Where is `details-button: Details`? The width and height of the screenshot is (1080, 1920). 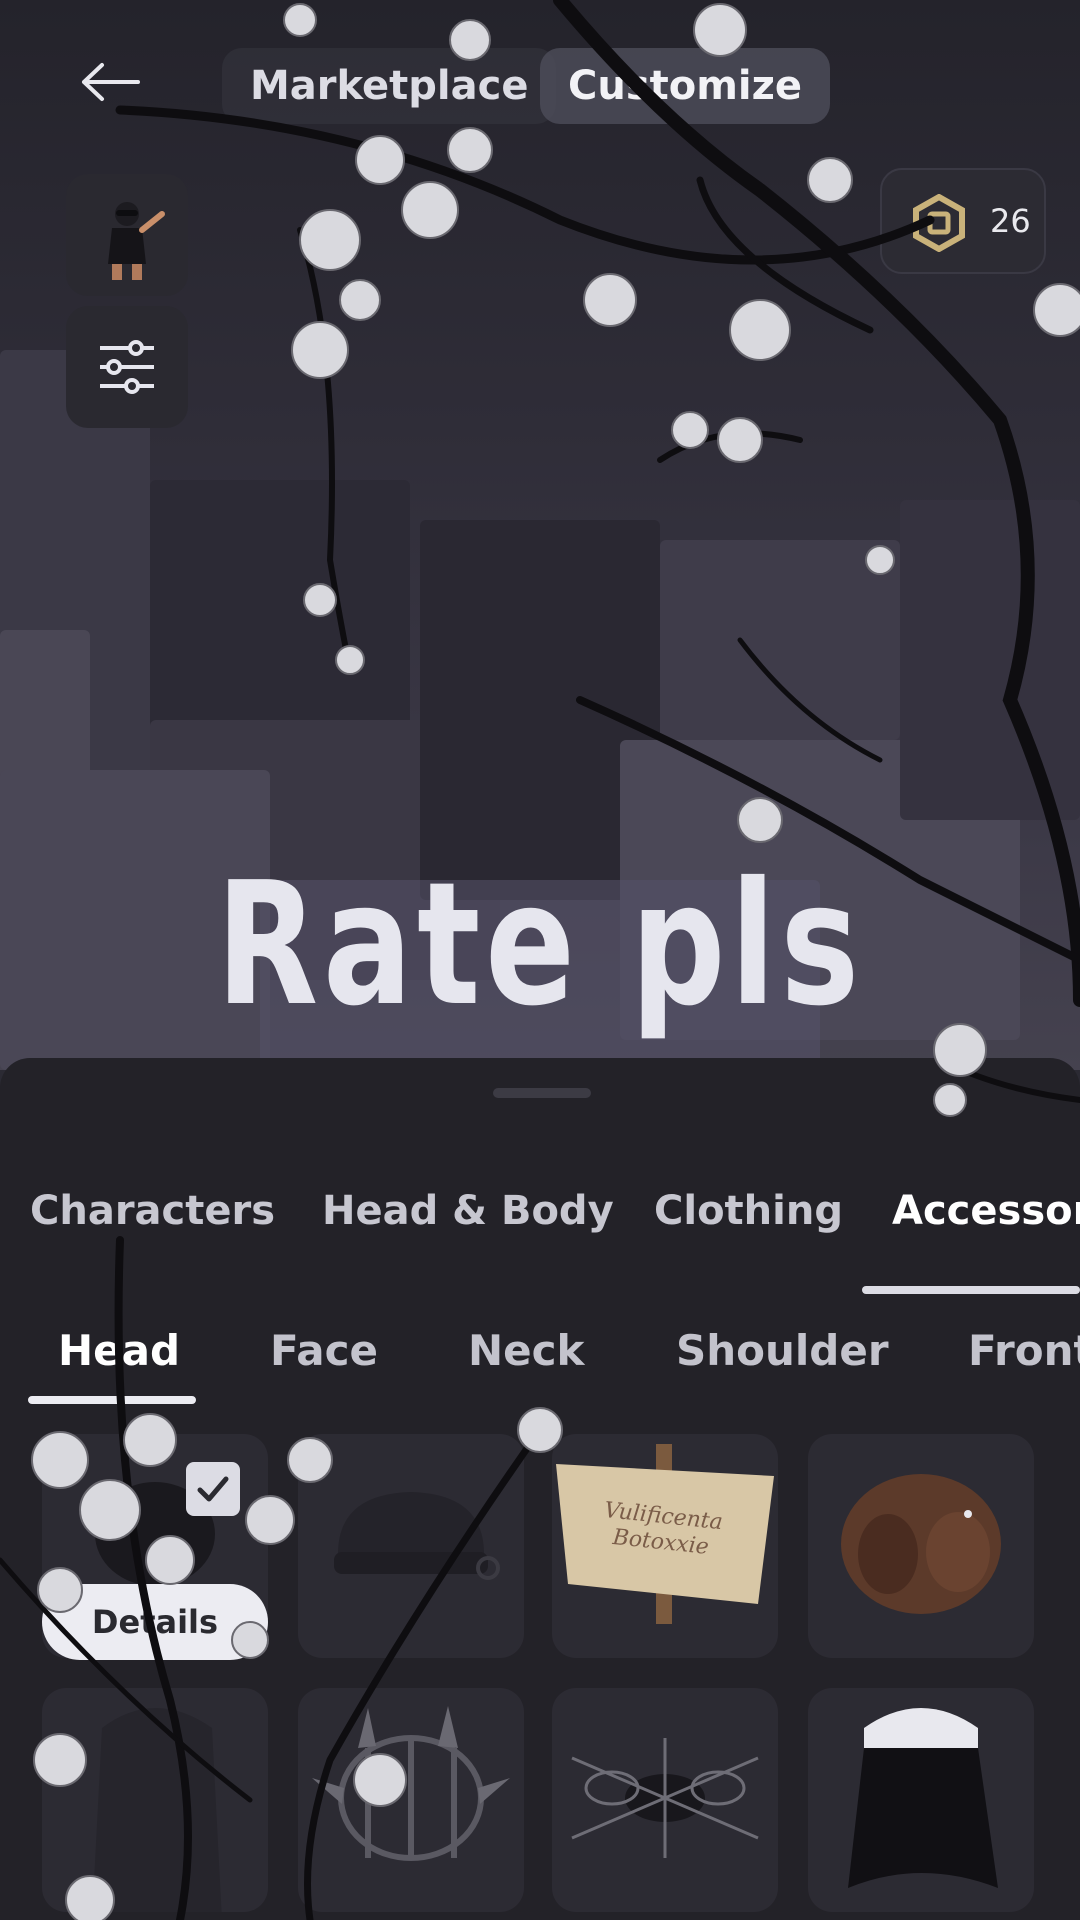 details-button: Details is located at coordinates (155, 1622).